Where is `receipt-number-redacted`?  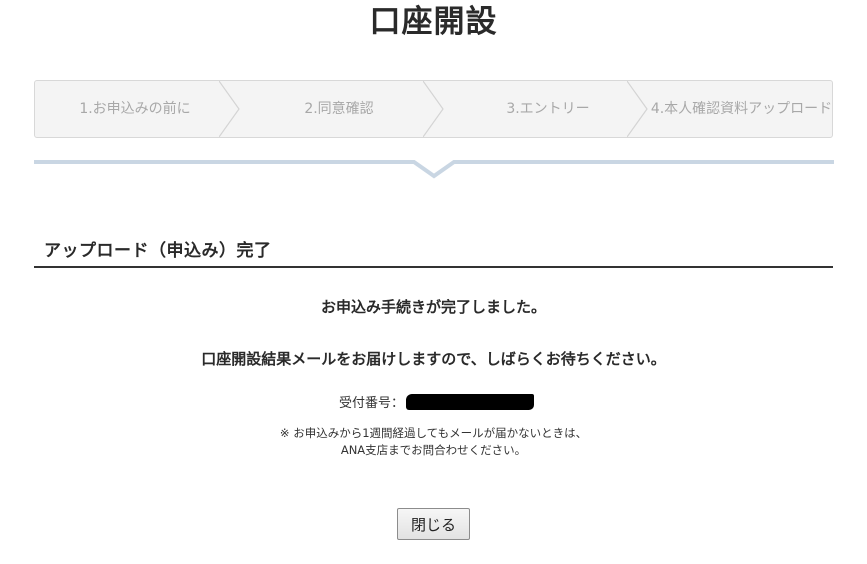 receipt-number-redacted is located at coordinates (470, 401).